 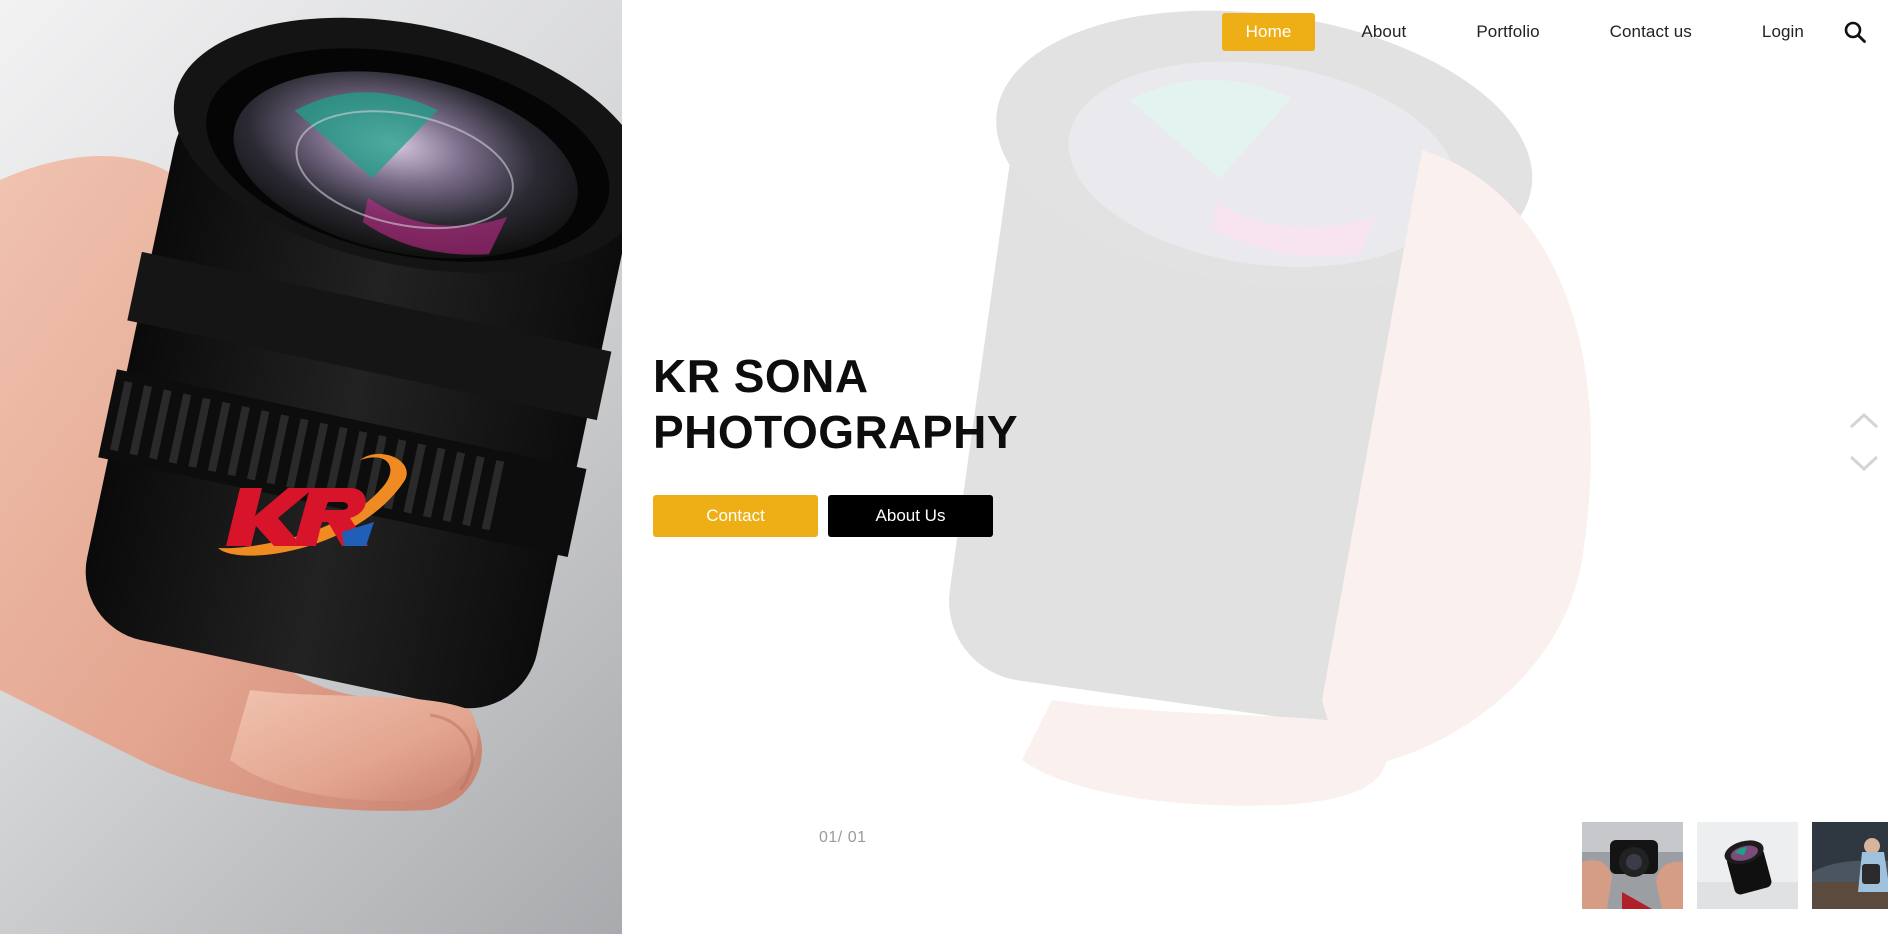 What do you see at coordinates (1651, 32) in the screenshot?
I see `nav-item-contact-us: Contact us` at bounding box center [1651, 32].